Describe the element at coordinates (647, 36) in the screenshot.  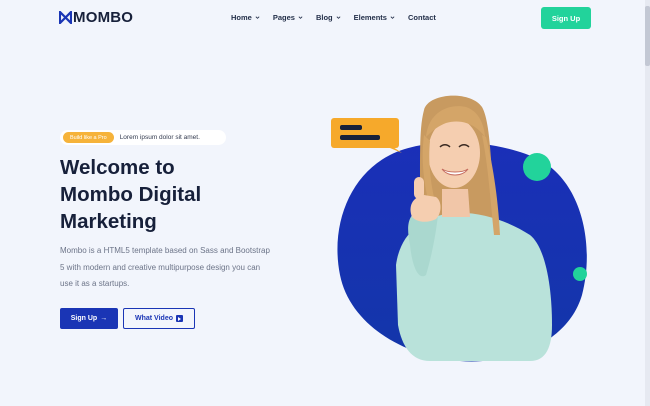
I see `scrollbar-thumb` at that location.